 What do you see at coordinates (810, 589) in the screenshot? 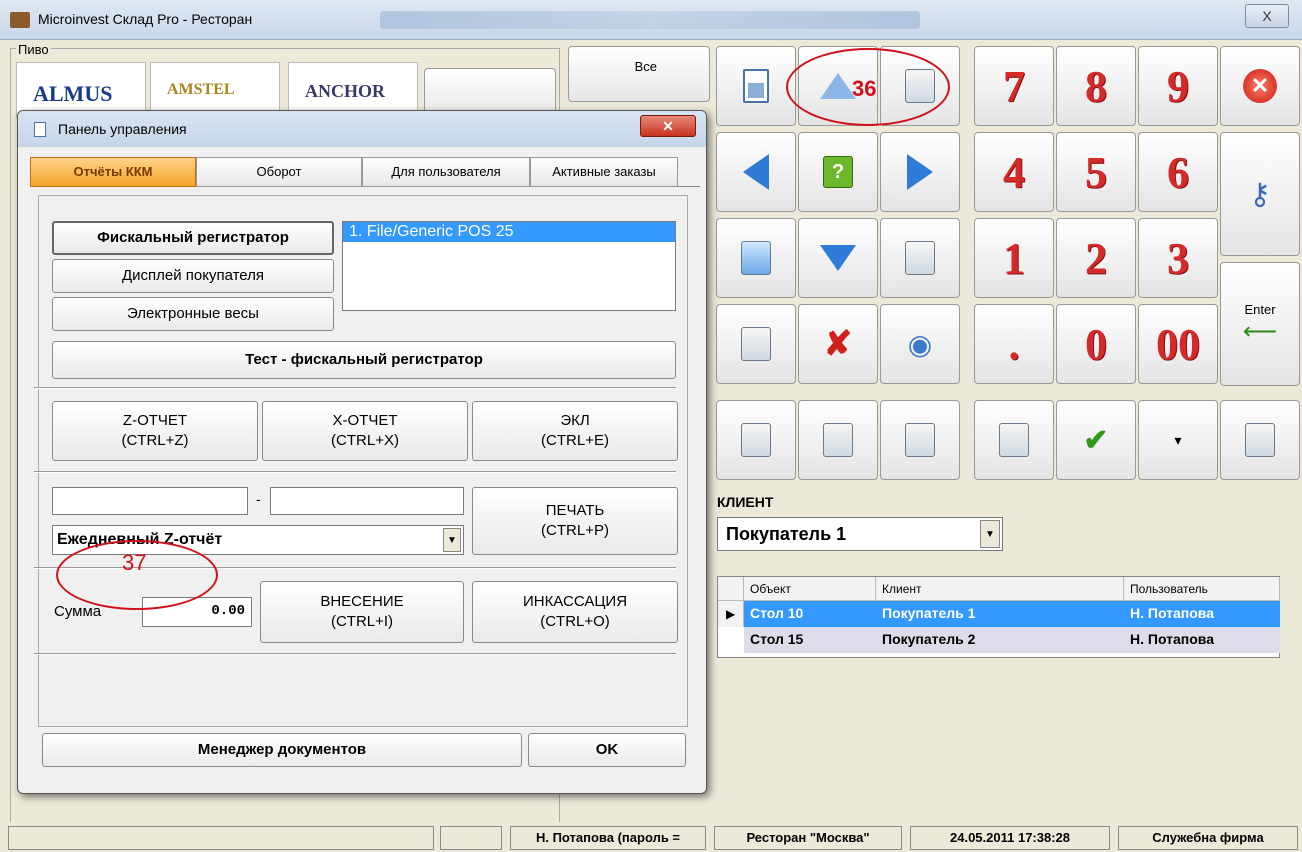
I see `table-header: Объект` at bounding box center [810, 589].